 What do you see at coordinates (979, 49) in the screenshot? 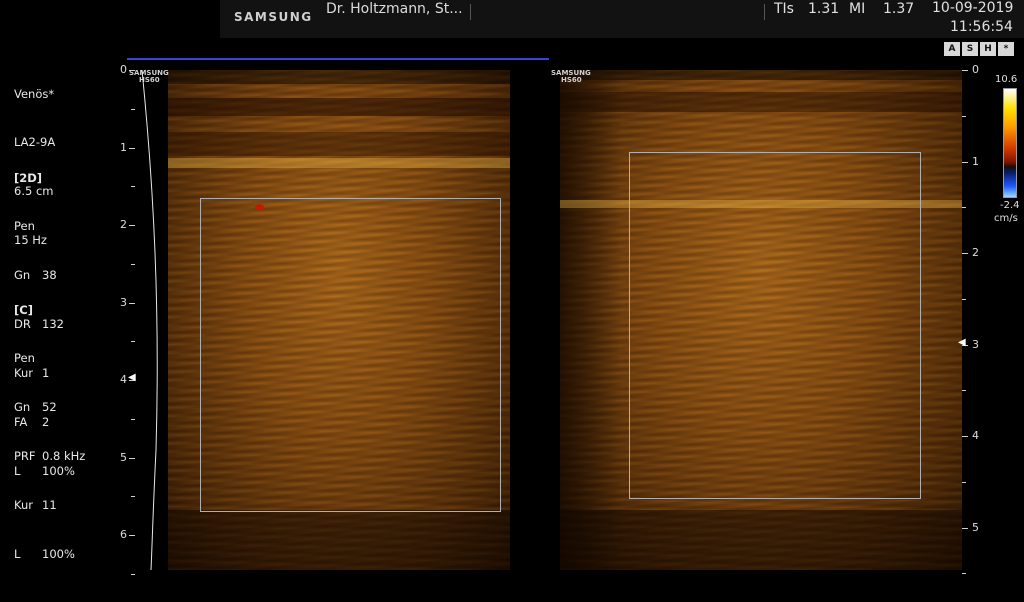
I see `mode-icons: A S H *` at bounding box center [979, 49].